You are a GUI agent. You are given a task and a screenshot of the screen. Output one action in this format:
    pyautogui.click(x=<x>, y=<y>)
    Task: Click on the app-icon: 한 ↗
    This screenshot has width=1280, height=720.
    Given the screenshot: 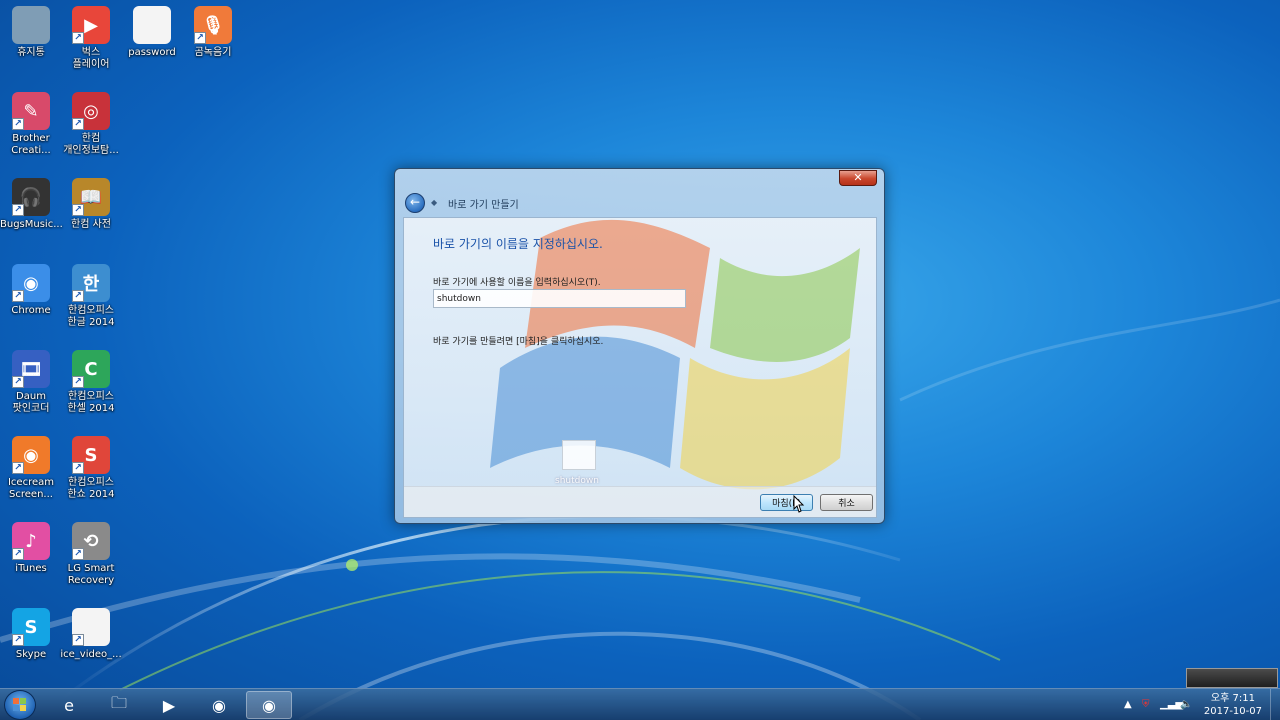 What is the action you would take?
    pyautogui.click(x=91, y=283)
    